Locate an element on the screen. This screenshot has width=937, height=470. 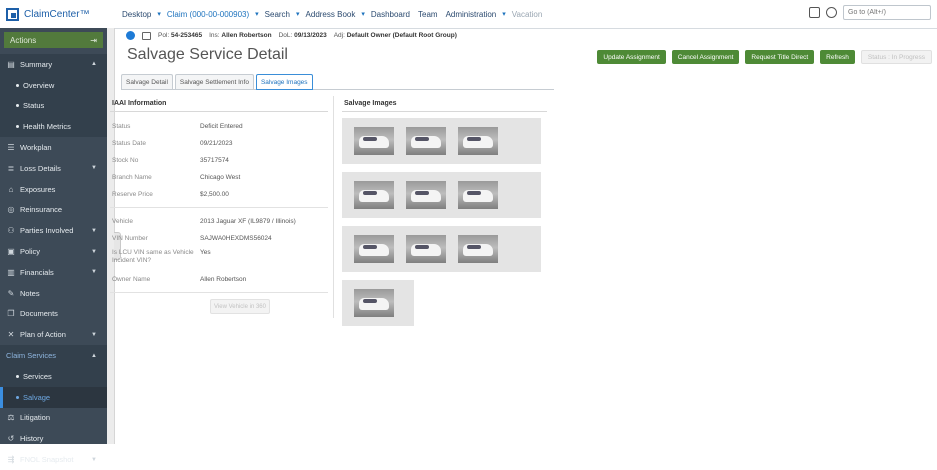
field-status: Status Deficit Entered is located at coordinates (219, 126).